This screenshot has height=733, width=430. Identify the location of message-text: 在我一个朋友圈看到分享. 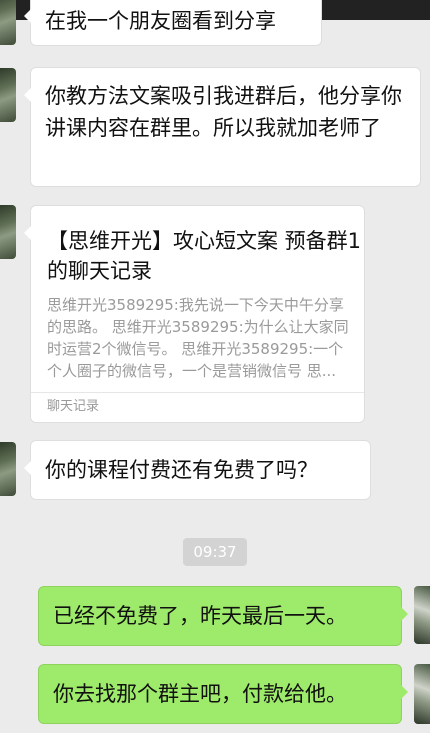
(160, 21).